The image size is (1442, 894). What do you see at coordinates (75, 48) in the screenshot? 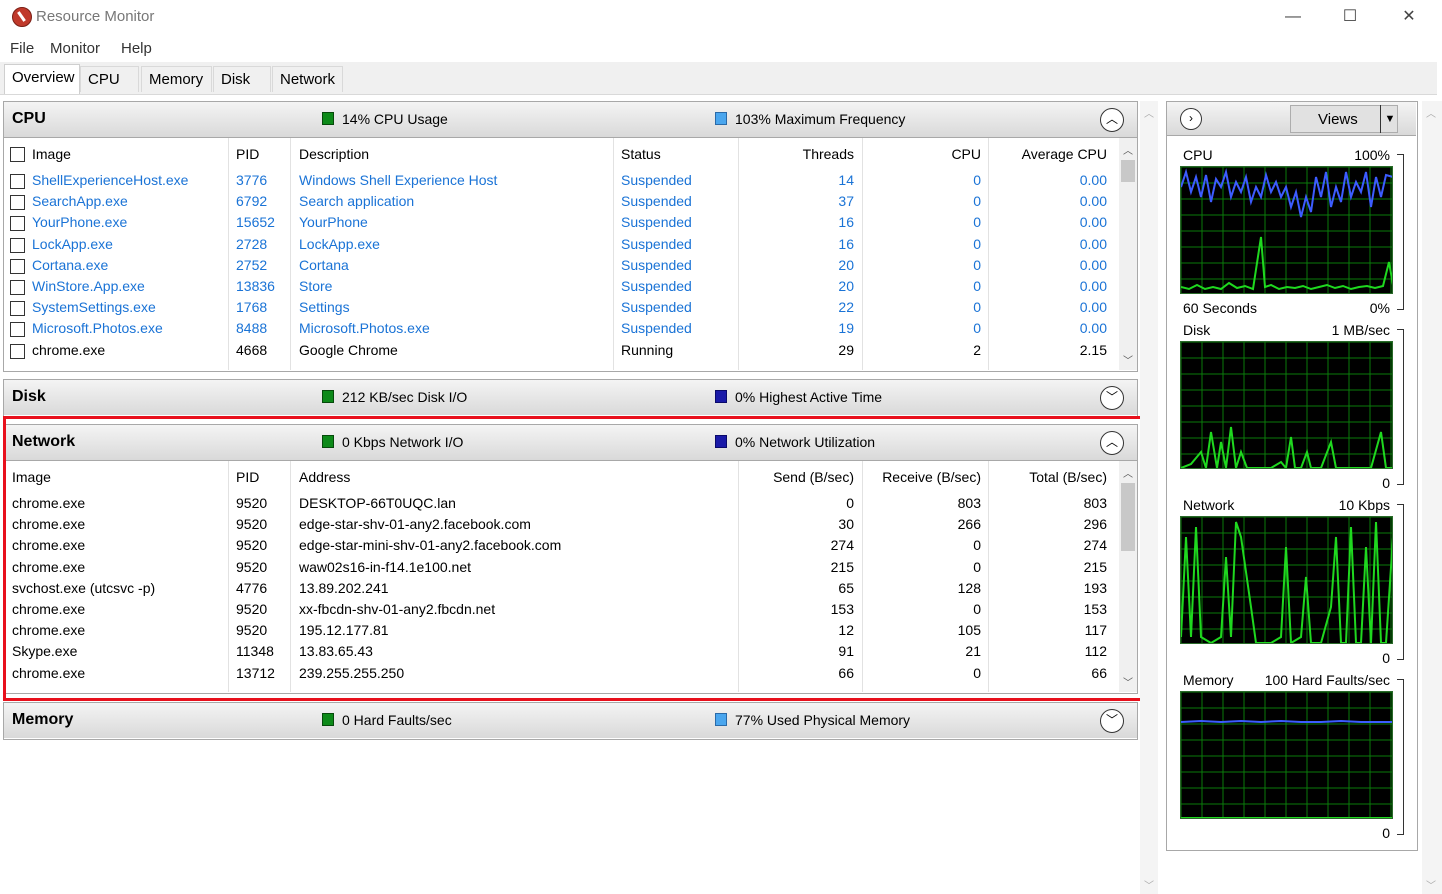
I see `menu-monitor: Monitor` at bounding box center [75, 48].